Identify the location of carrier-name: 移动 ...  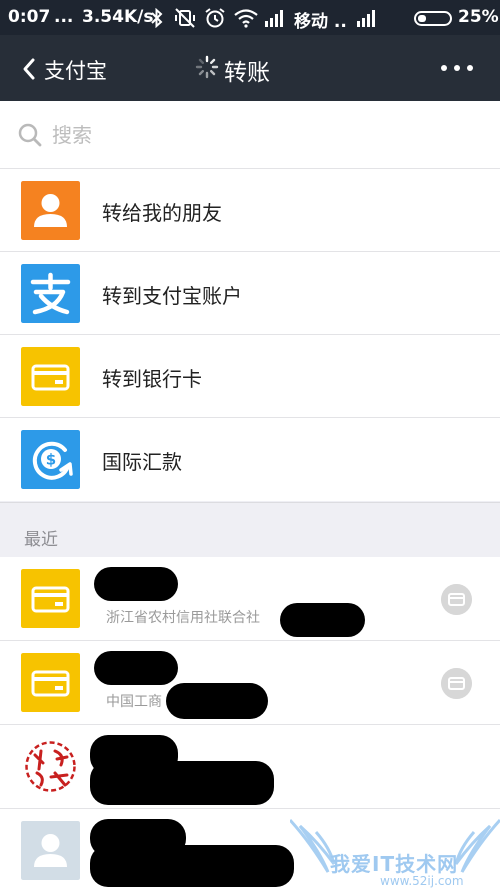
(320, 22).